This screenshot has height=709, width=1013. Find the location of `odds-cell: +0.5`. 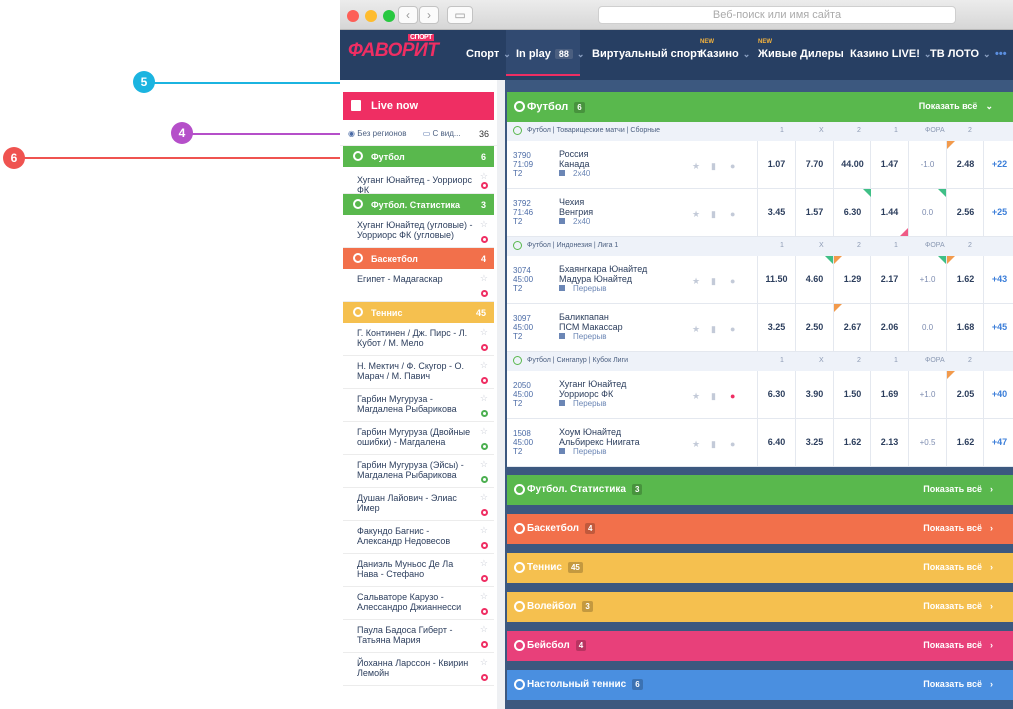

odds-cell: +0.5 is located at coordinates (927, 442).